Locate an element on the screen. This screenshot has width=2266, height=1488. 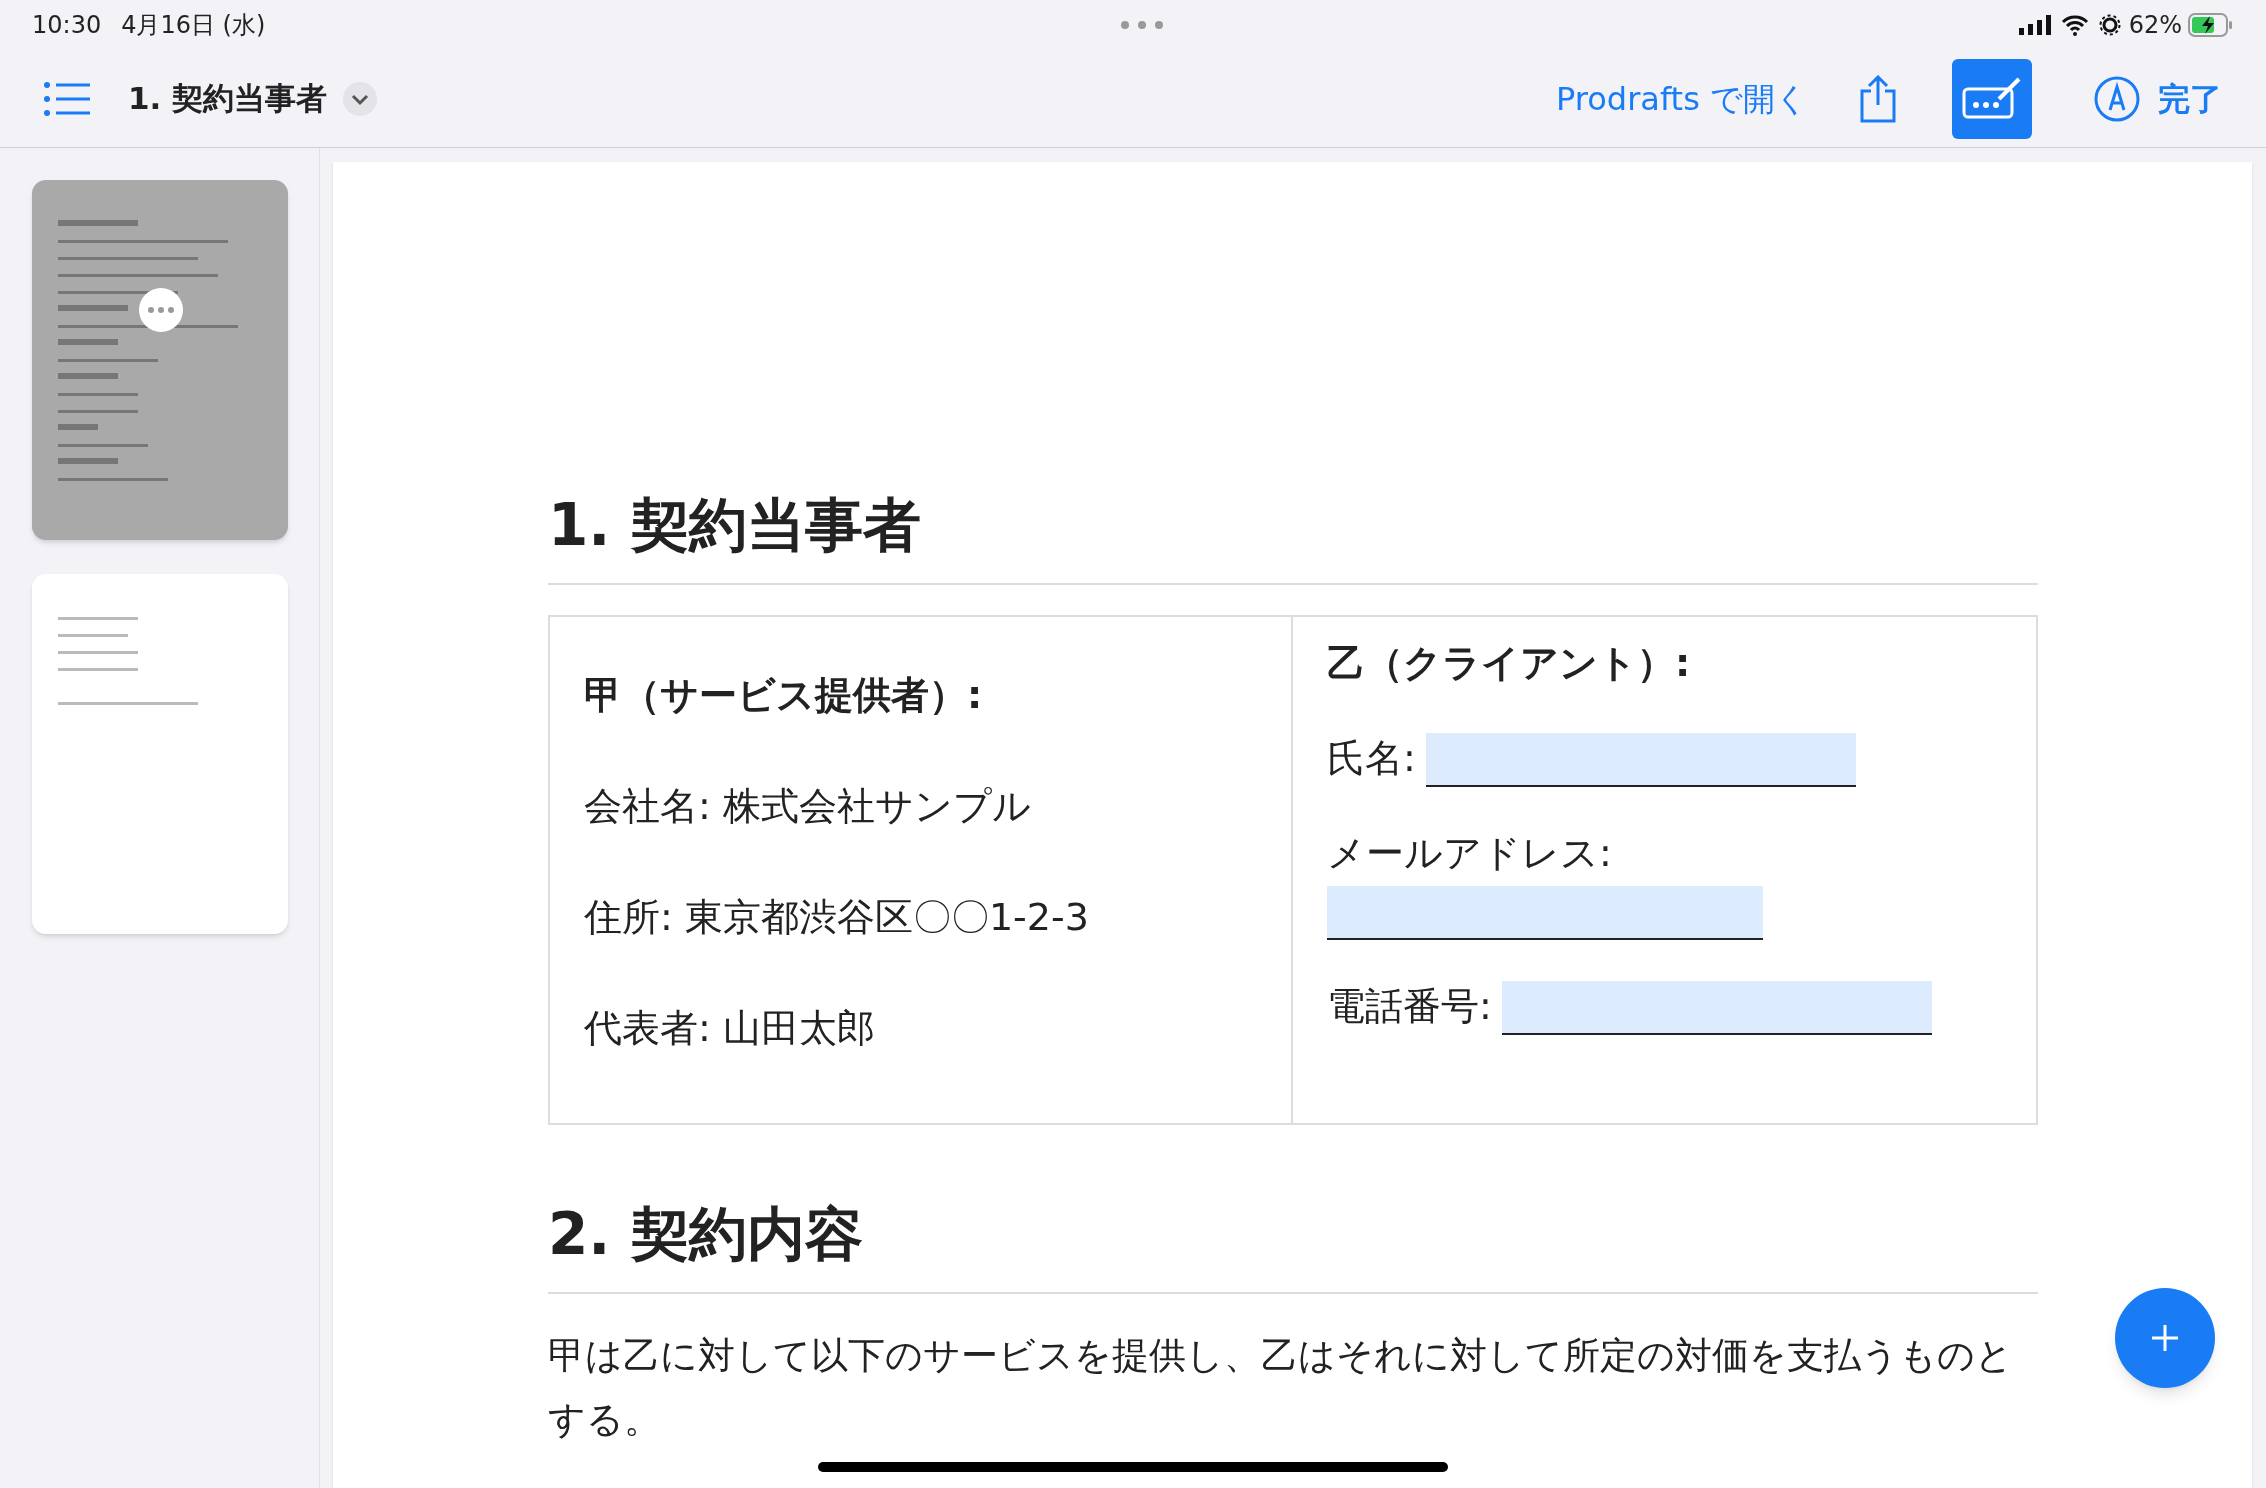
party-title: 甲（サービス提供者）: is located at coordinates (784, 695).